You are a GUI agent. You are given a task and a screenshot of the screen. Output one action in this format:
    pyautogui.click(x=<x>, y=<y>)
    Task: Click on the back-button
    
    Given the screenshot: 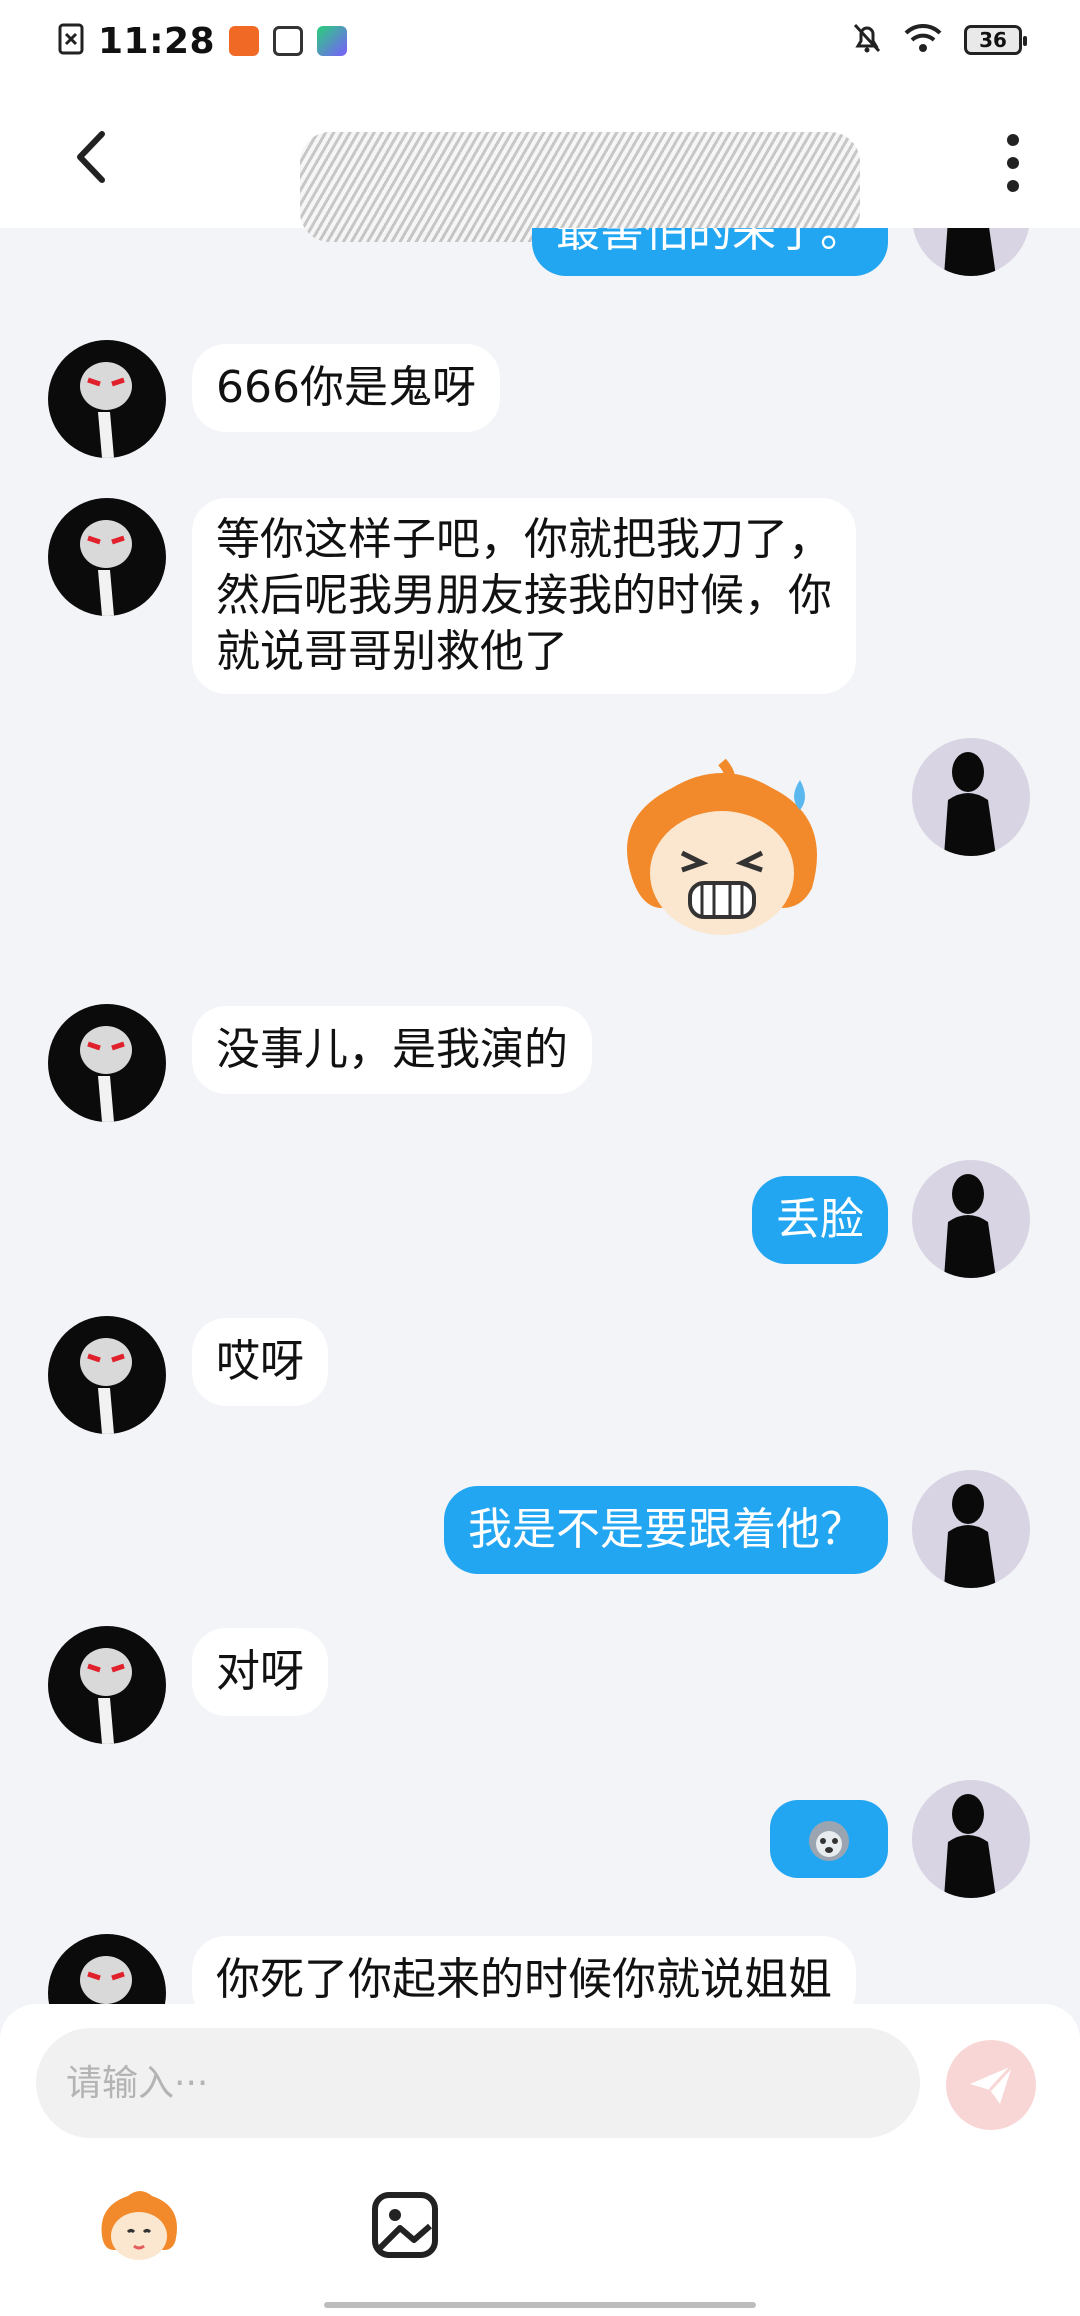 What is the action you would take?
    pyautogui.click(x=92, y=157)
    